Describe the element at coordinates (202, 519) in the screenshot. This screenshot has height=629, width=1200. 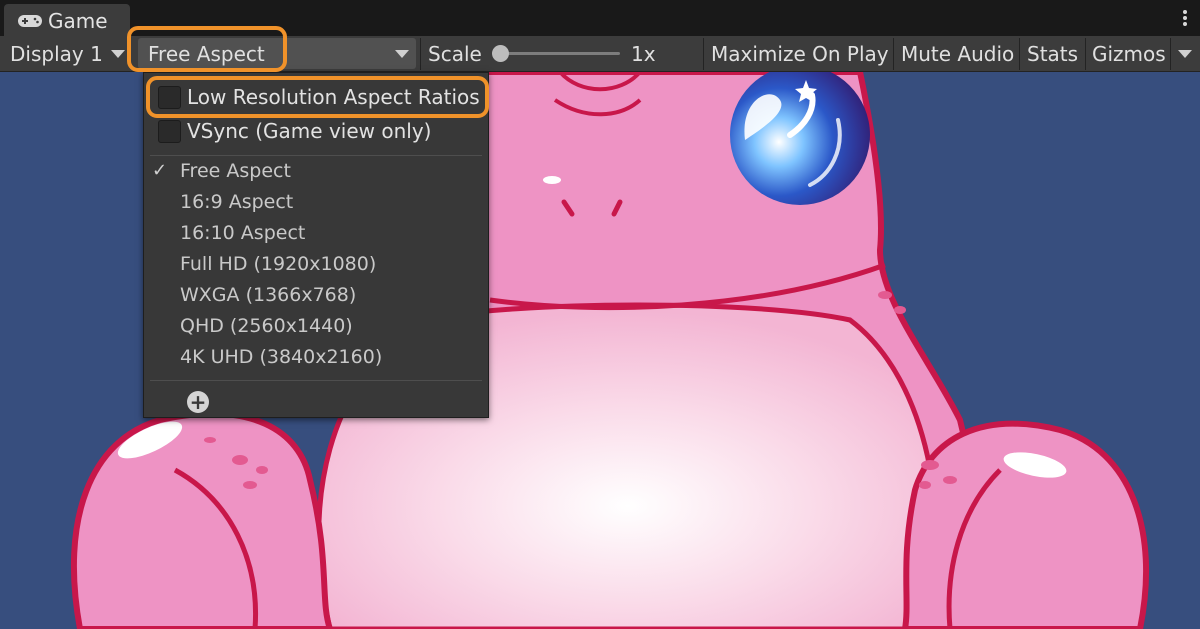
I see `frog-left-arm` at that location.